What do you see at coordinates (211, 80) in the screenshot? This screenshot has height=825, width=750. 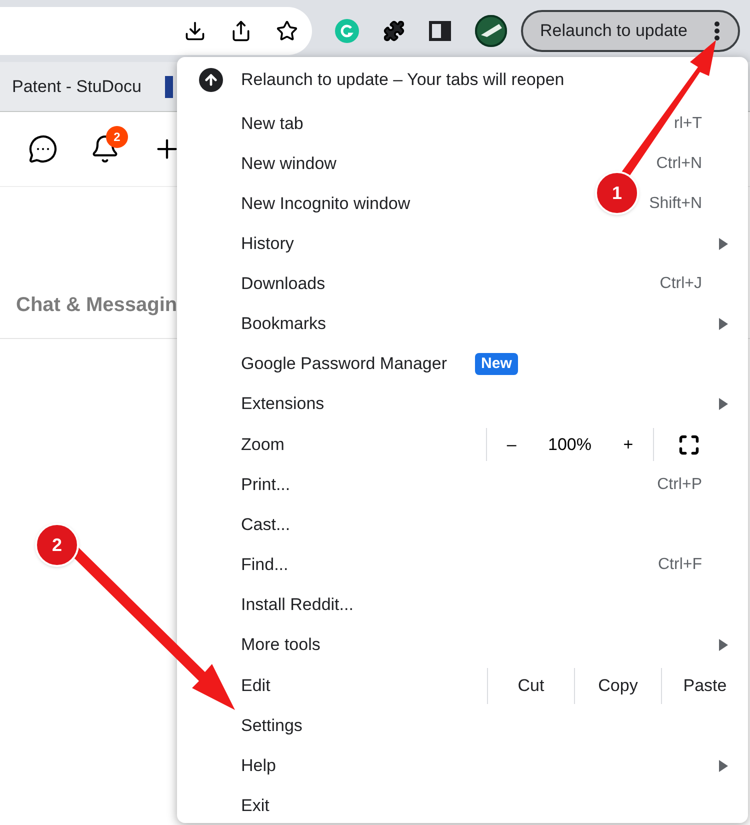 I see `update-icon` at bounding box center [211, 80].